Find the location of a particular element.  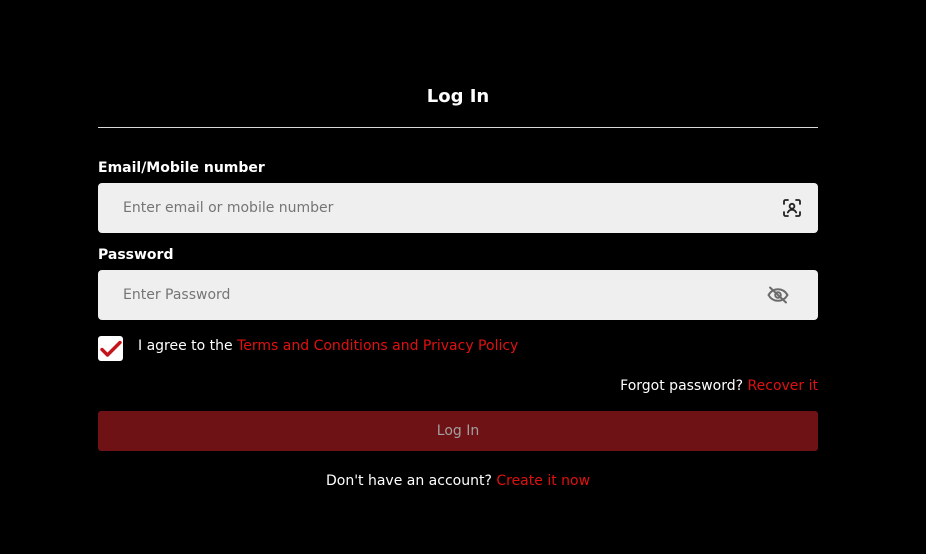

email-input is located at coordinates (418, 208).